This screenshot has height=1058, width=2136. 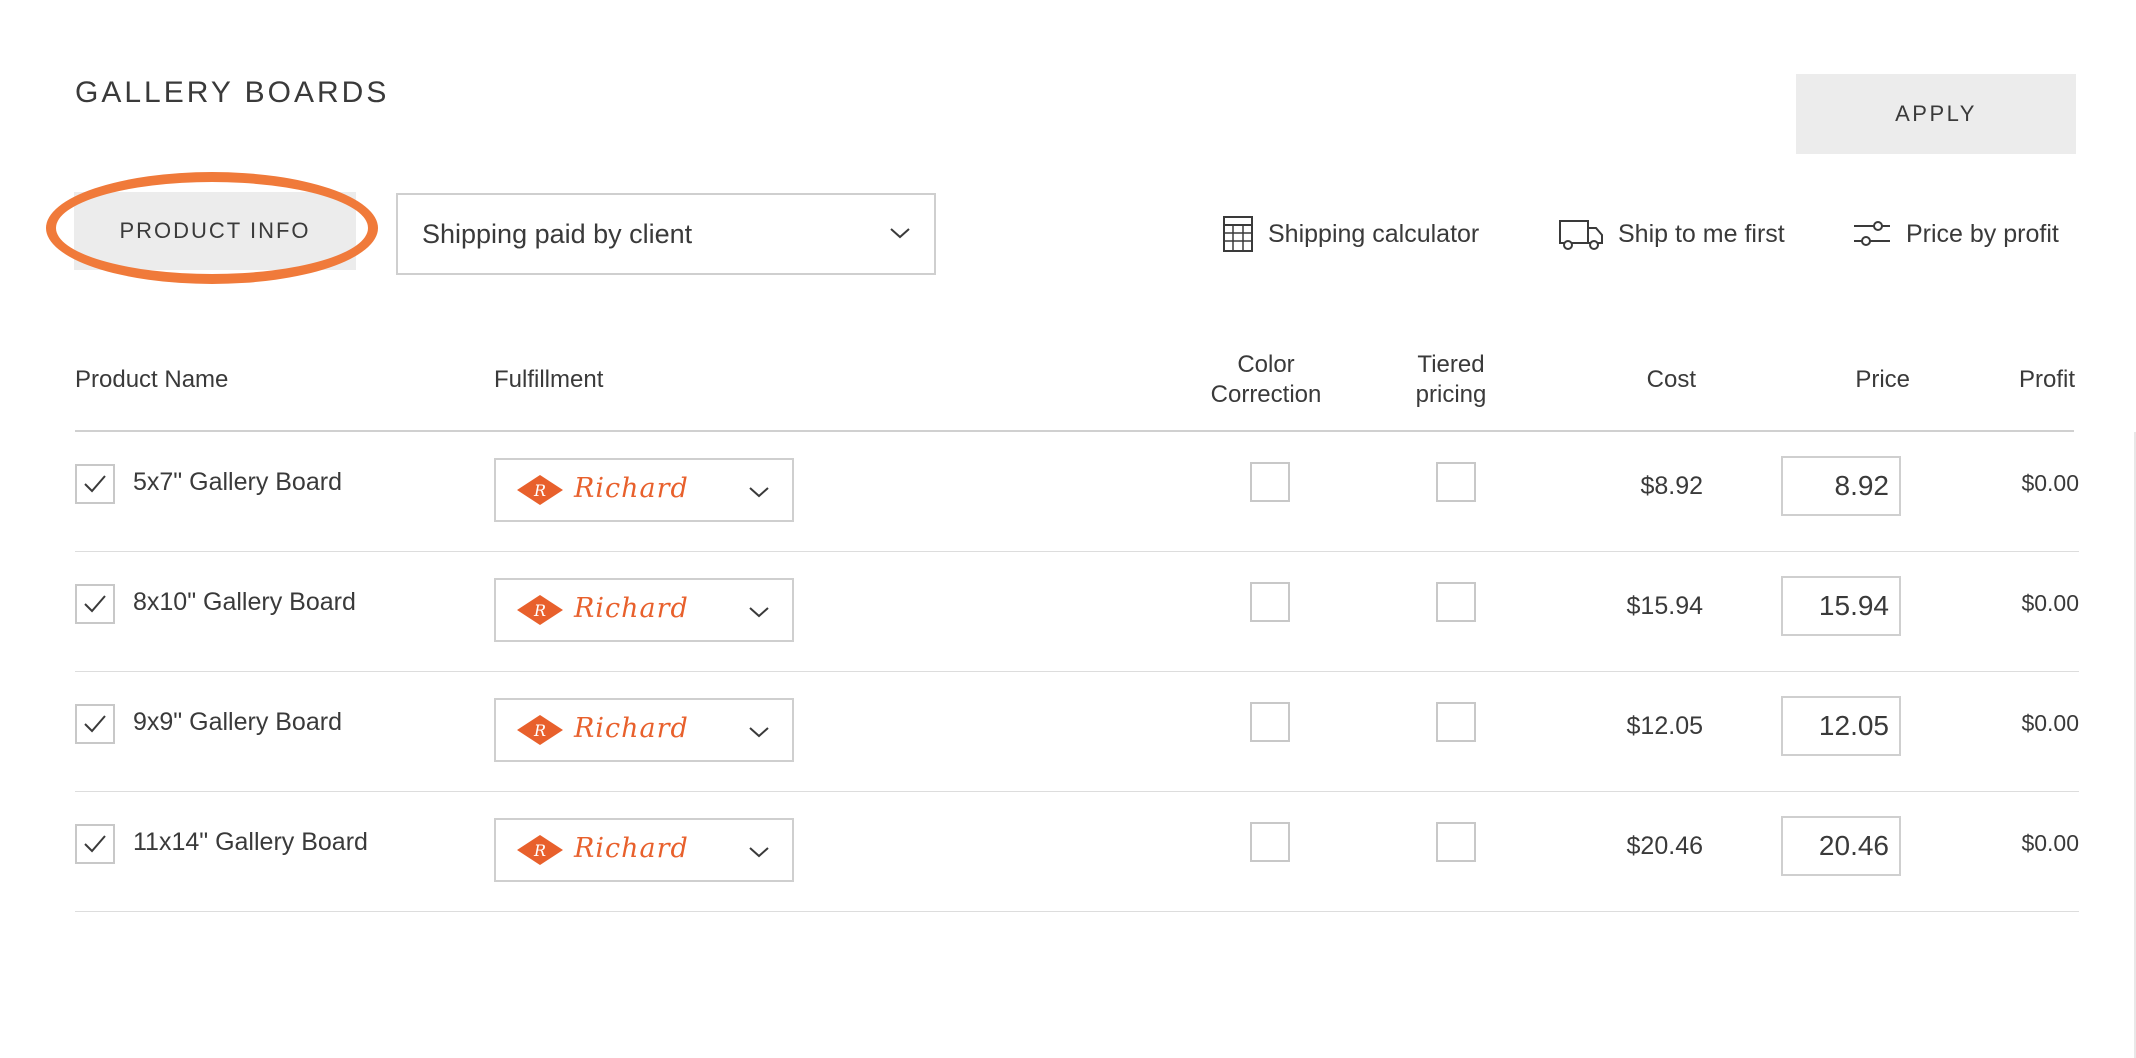 I want to click on header-color-correction-line2: Correction, so click(x=1266, y=394).